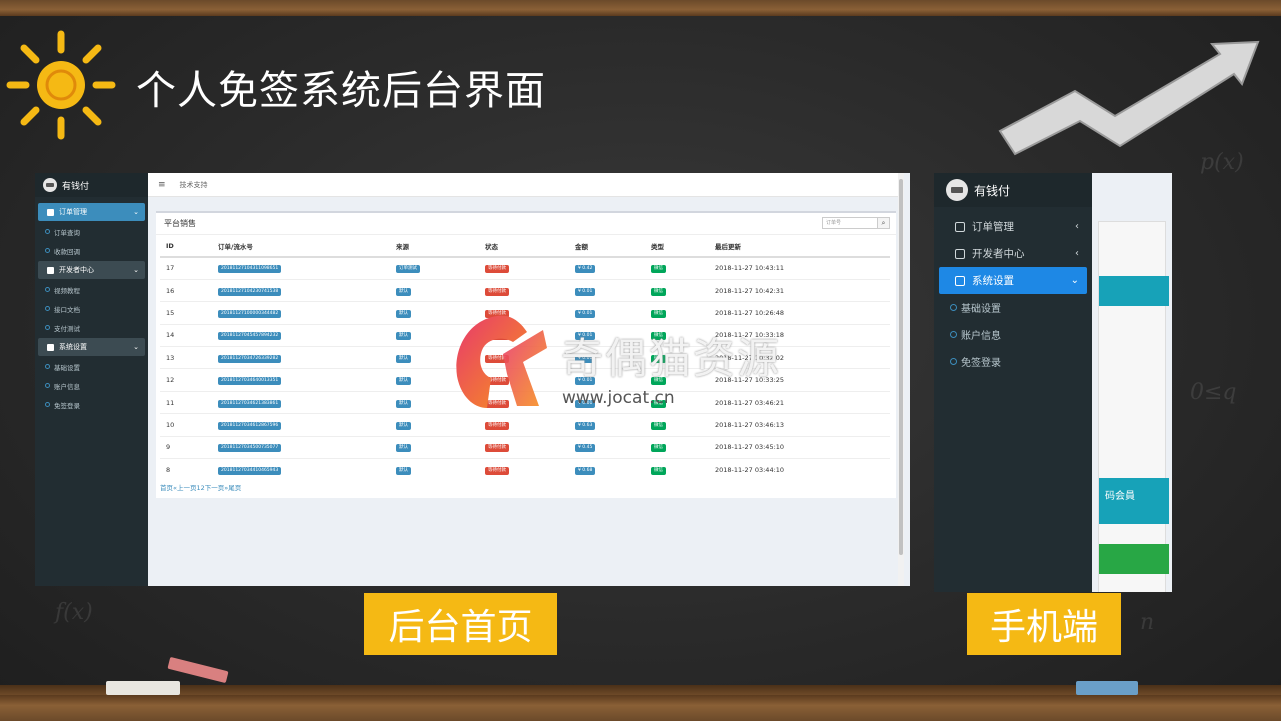  Describe the element at coordinates (136, 212) in the screenshot. I see `chevron-down-icon: ⌄` at that location.